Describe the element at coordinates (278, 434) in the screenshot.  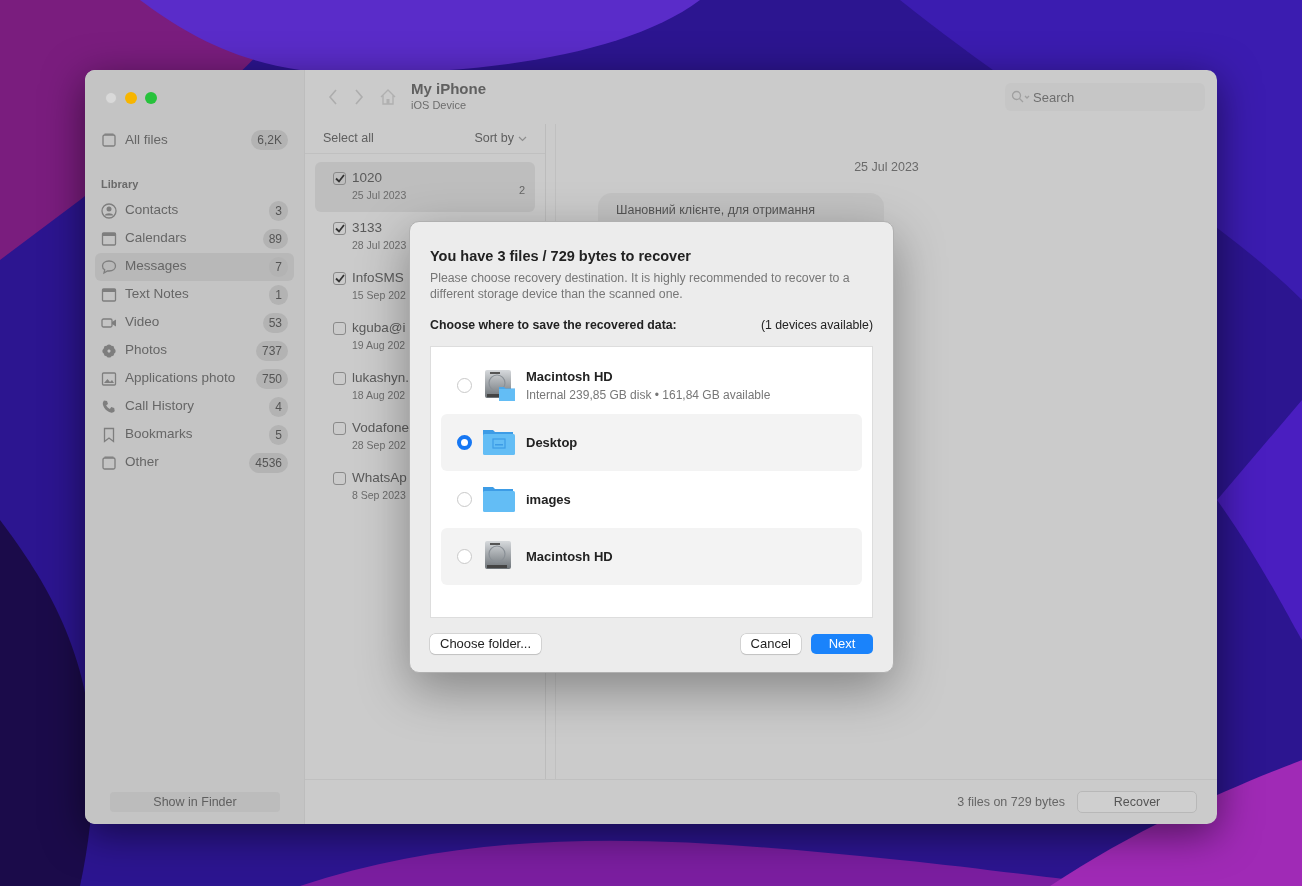
I see `count-badge: 5` at that location.